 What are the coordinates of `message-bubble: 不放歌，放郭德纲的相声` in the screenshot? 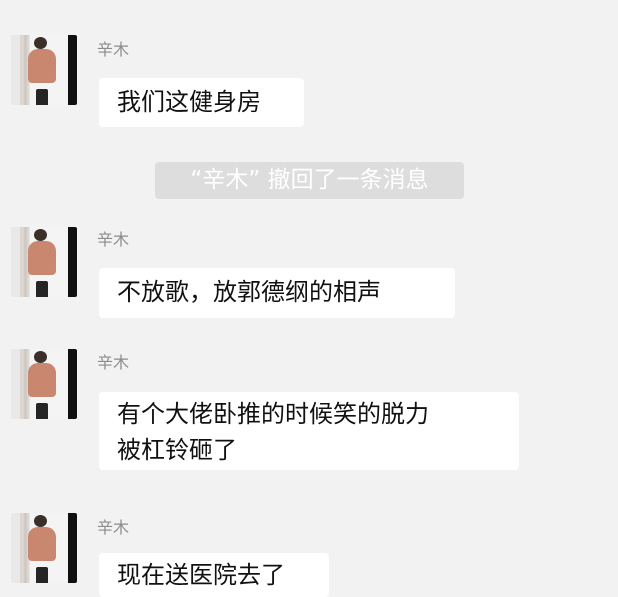 It's located at (277, 293).